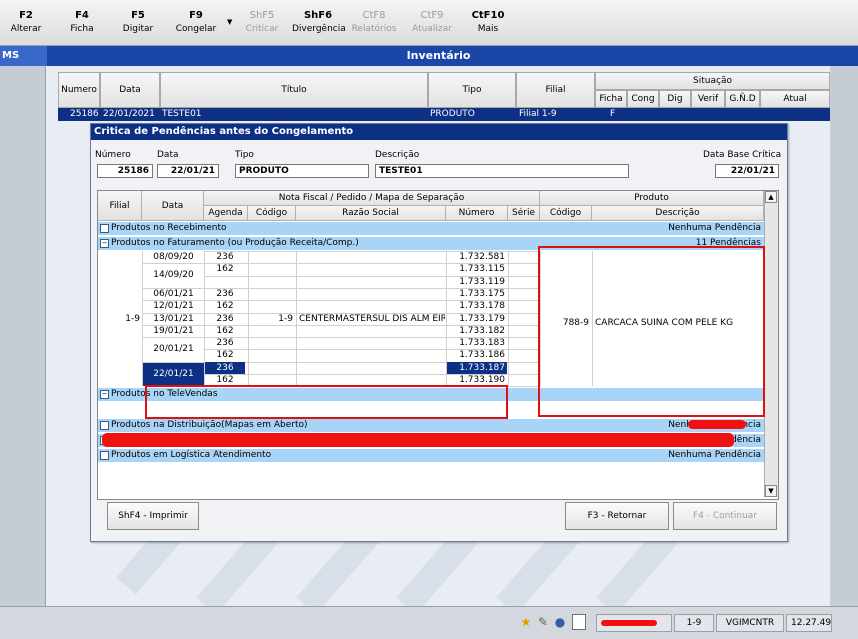 The image size is (858, 639). Describe the element at coordinates (371, 213) in the screenshot. I see `grid-razao-header: Razão Social` at that location.